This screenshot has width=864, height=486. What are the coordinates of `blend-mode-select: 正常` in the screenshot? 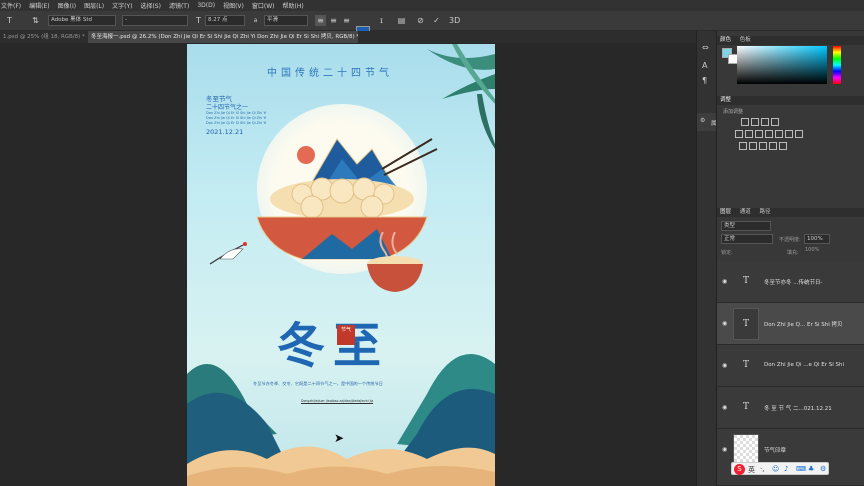 It's located at (747, 239).